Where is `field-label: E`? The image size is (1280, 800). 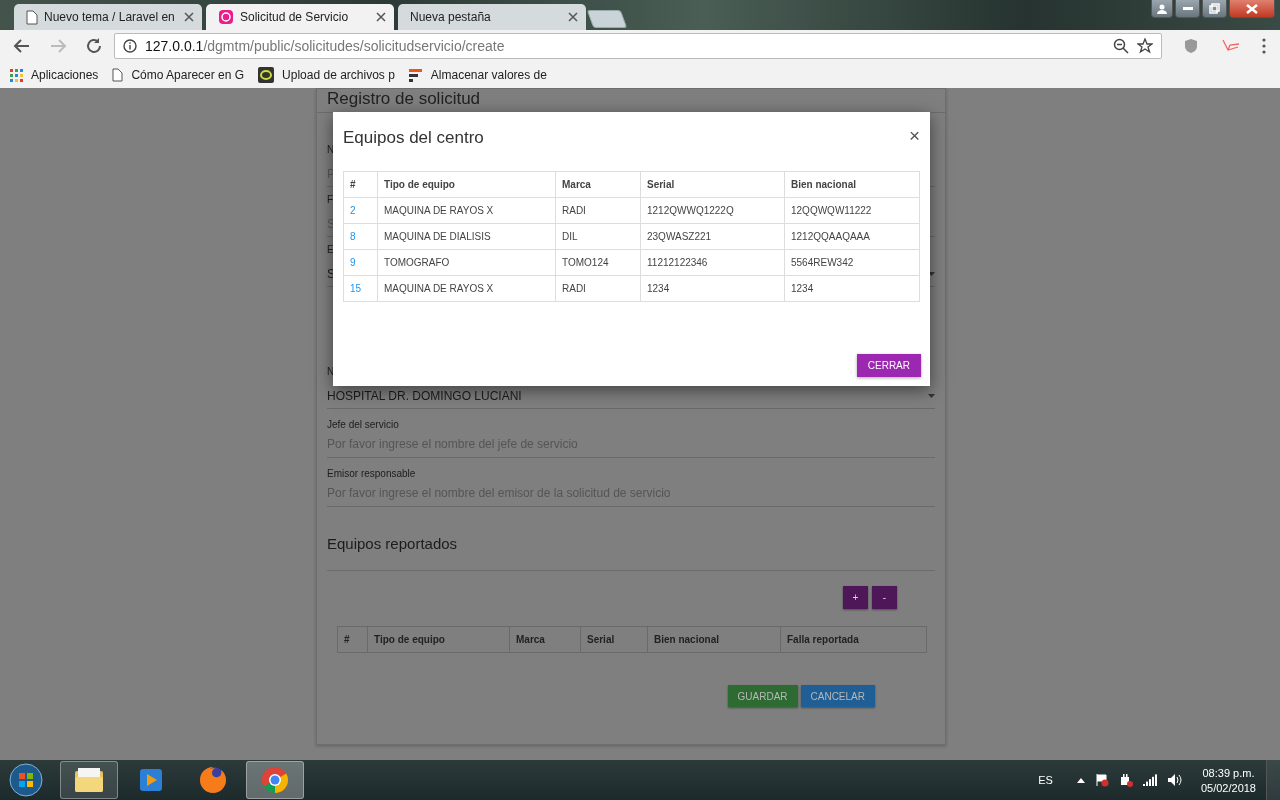 field-label: E is located at coordinates (330, 249).